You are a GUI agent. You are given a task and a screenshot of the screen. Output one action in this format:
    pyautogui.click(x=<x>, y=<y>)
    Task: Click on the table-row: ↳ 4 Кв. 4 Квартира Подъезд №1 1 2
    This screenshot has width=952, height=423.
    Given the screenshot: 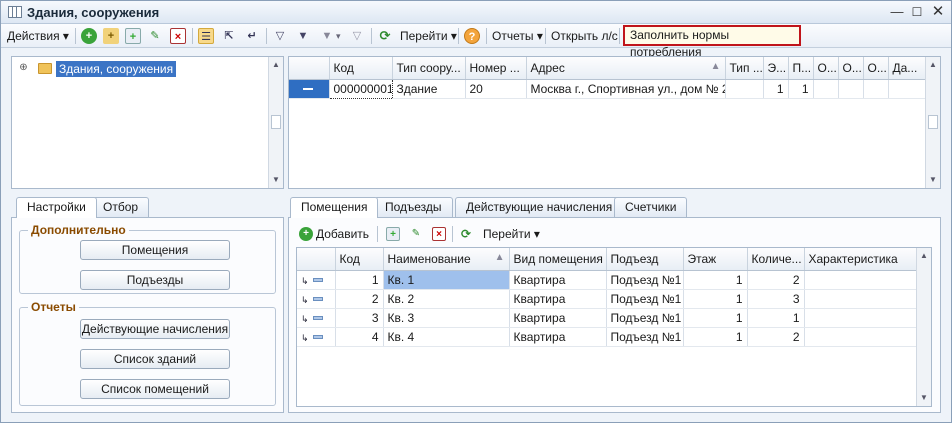 What is the action you would take?
    pyautogui.click(x=607, y=337)
    